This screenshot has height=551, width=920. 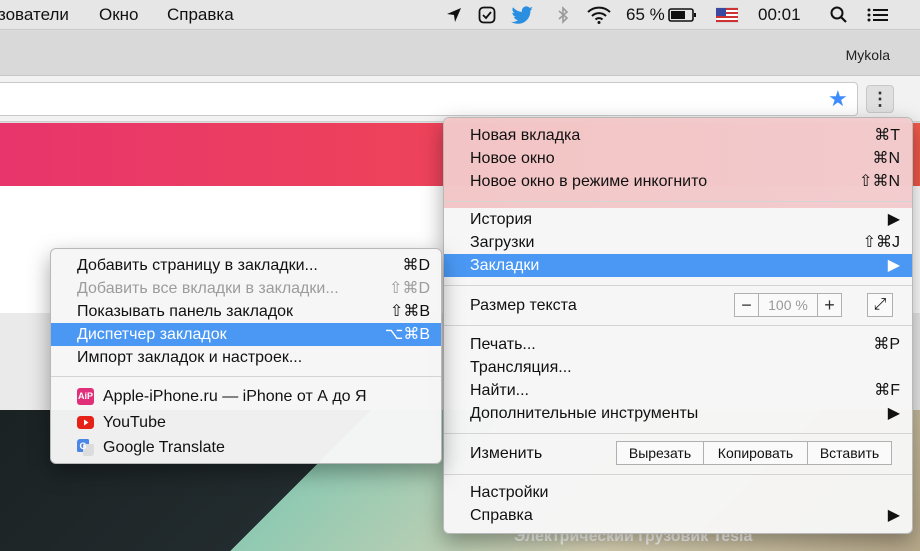 What do you see at coordinates (685, 390) in the screenshot?
I see `menu-item-find: Найти... ⌘F` at bounding box center [685, 390].